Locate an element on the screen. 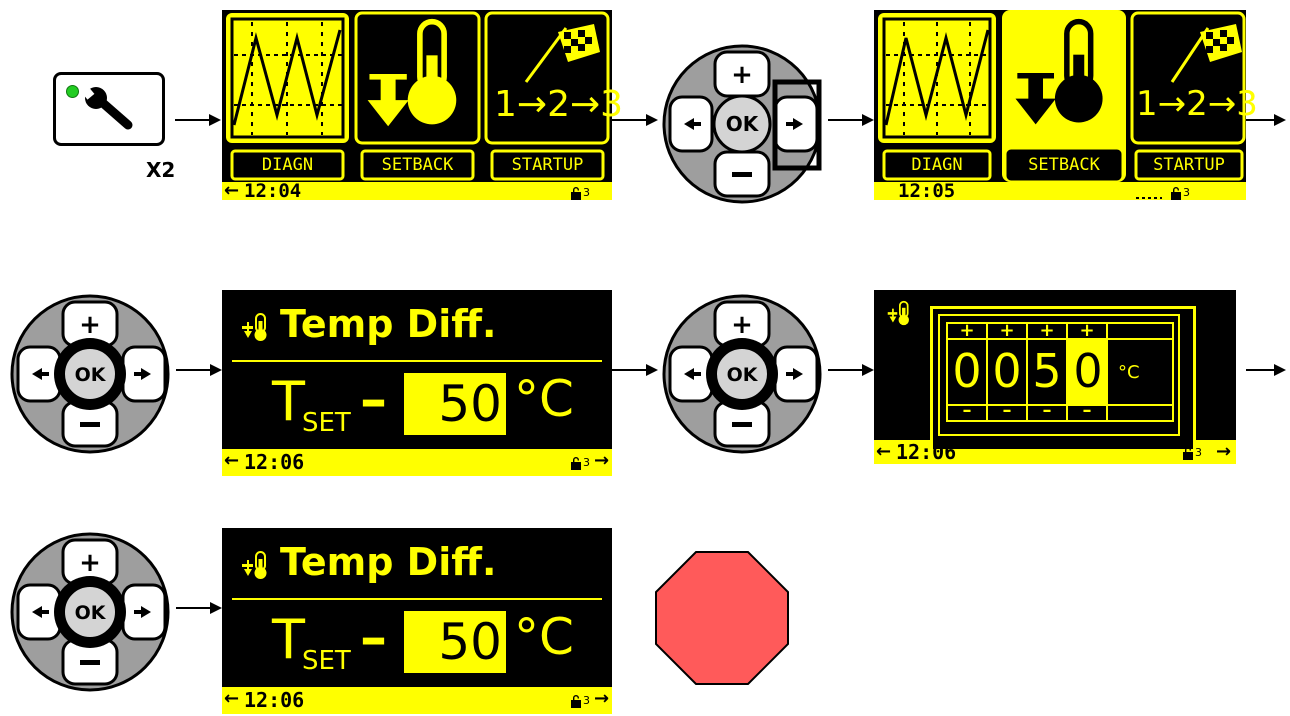 The width and height of the screenshot is (1290, 716). digit-3: 5 is located at coordinates (1047, 371).